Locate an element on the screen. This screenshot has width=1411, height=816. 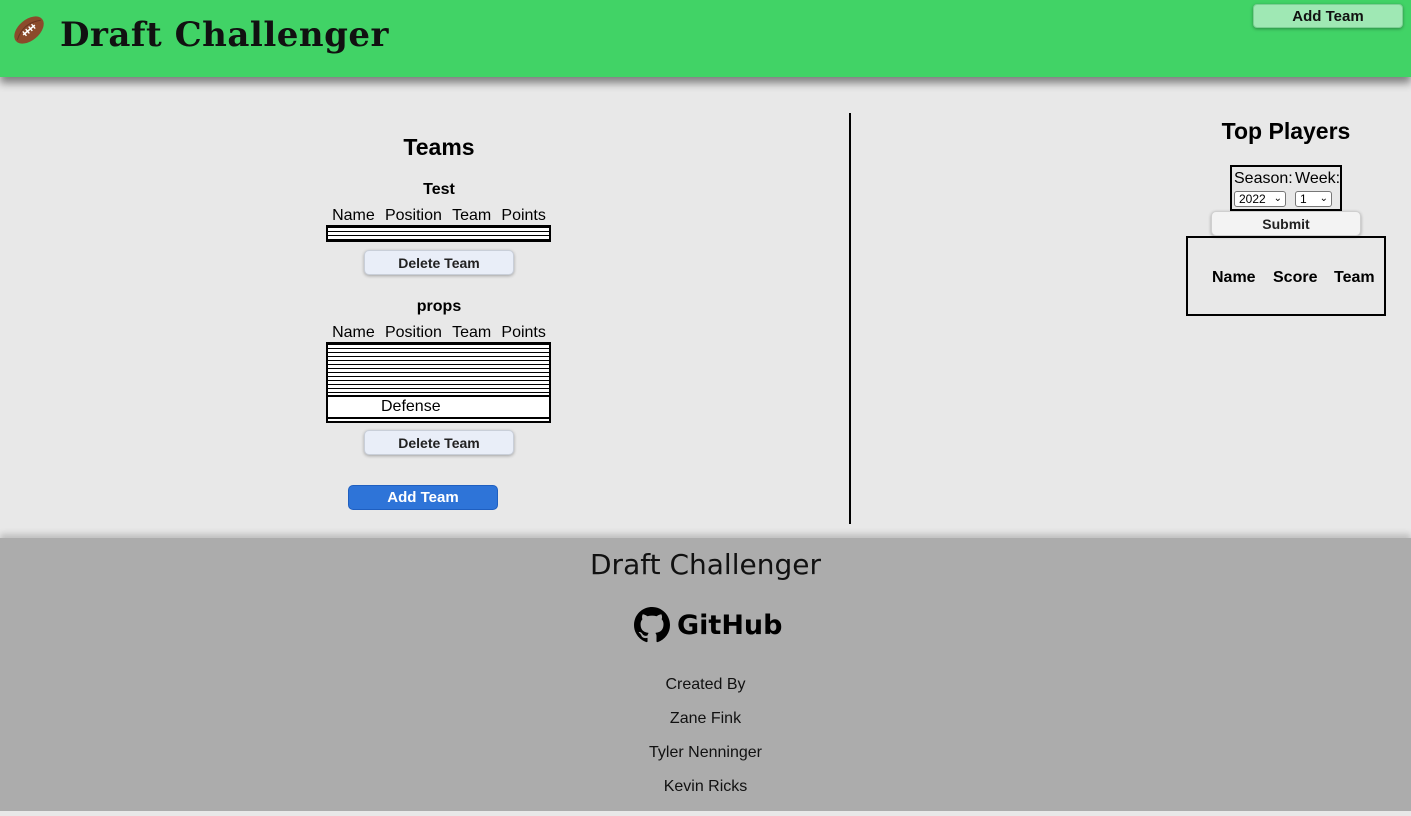
week-select: 1 ⌄ is located at coordinates (1313, 199).